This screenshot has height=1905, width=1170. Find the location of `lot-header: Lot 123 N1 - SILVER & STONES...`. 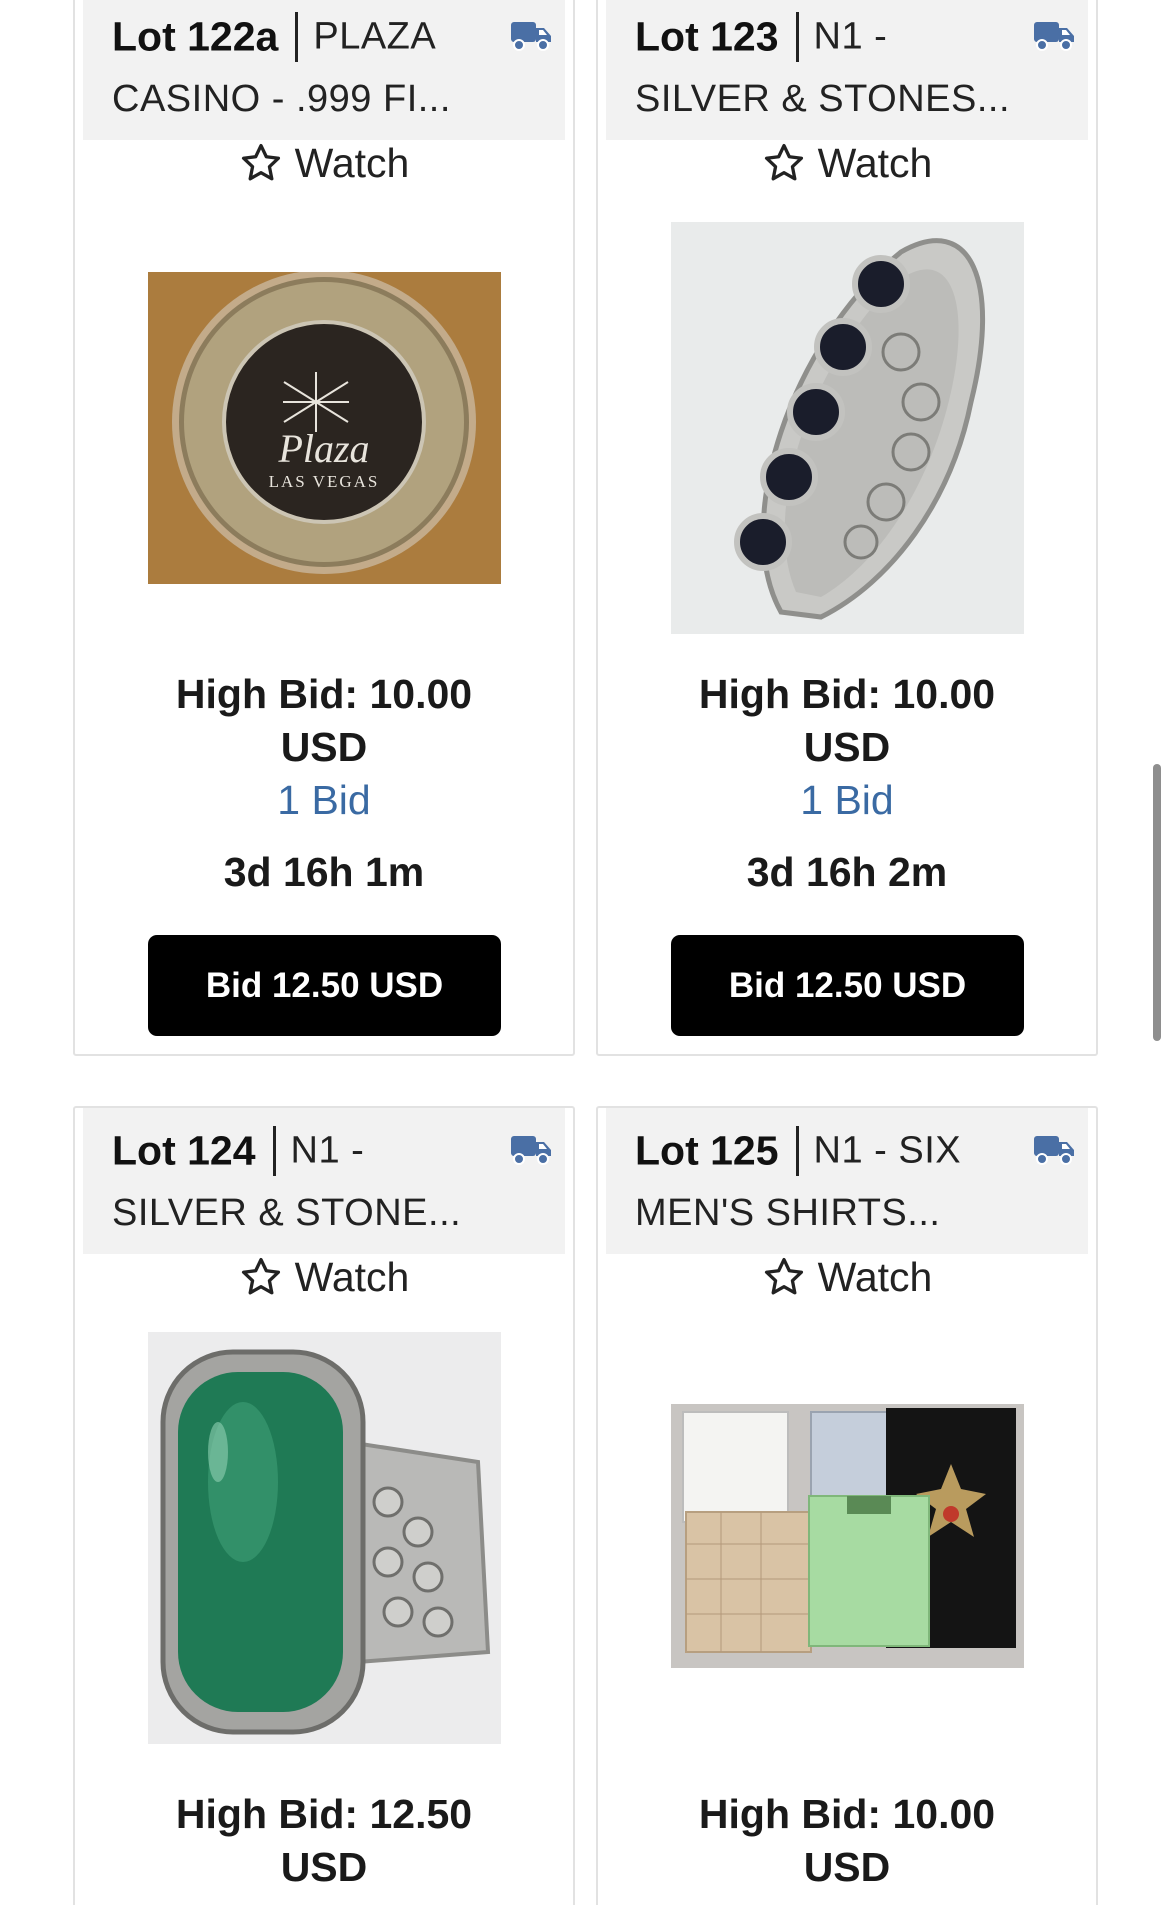

lot-header: Lot 123 N1 - SILVER & STONES... is located at coordinates (847, 70).